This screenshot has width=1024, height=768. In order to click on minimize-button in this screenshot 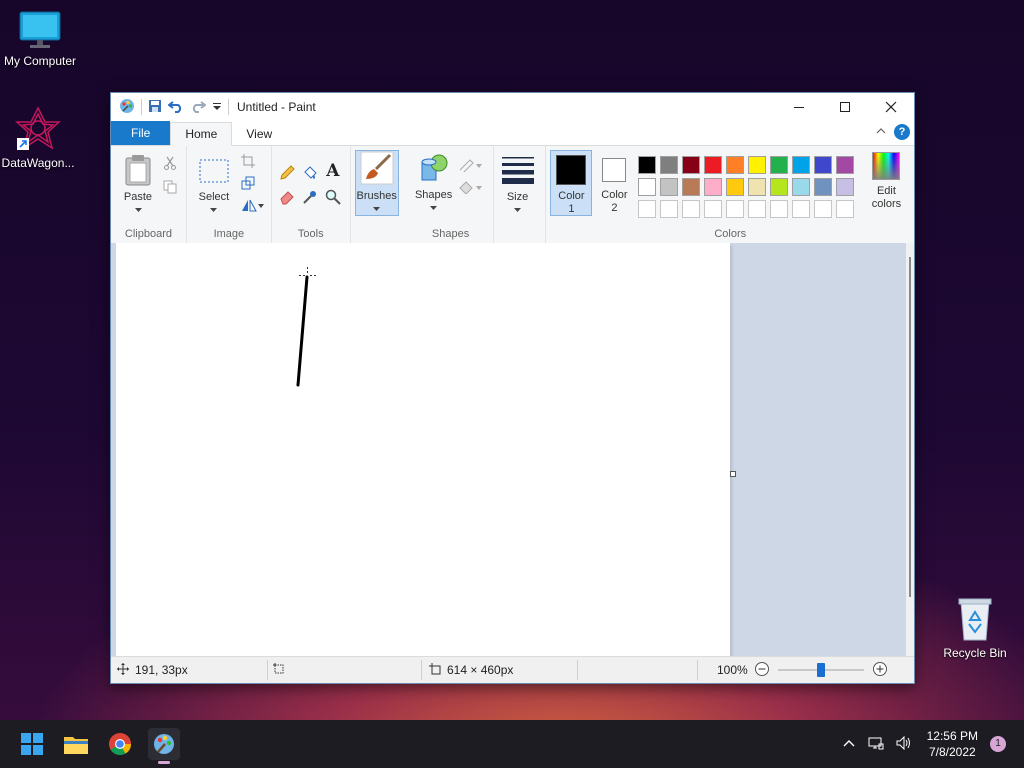, I will do `click(799, 107)`.